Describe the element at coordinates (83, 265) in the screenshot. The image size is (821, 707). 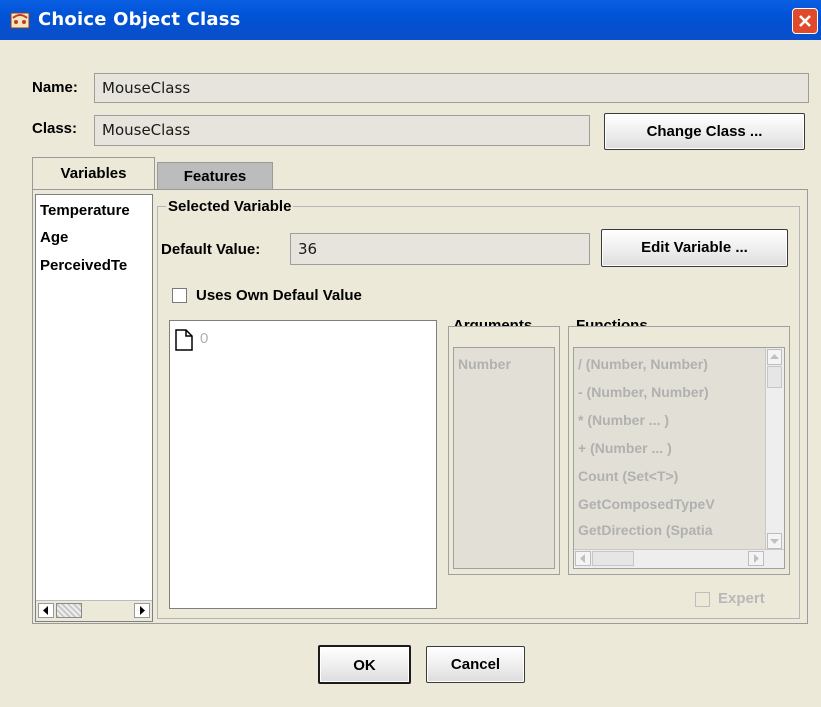
I see `variable-item-perceived: PerceivedTe` at that location.